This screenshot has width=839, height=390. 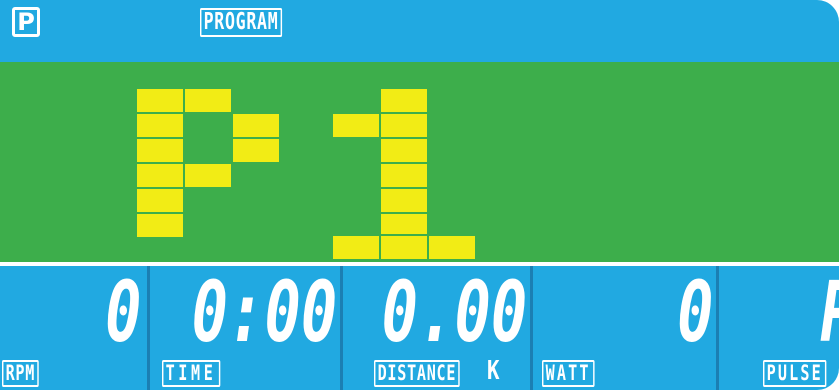 What do you see at coordinates (417, 373) in the screenshot?
I see `distance-label: DISTANCE` at bounding box center [417, 373].